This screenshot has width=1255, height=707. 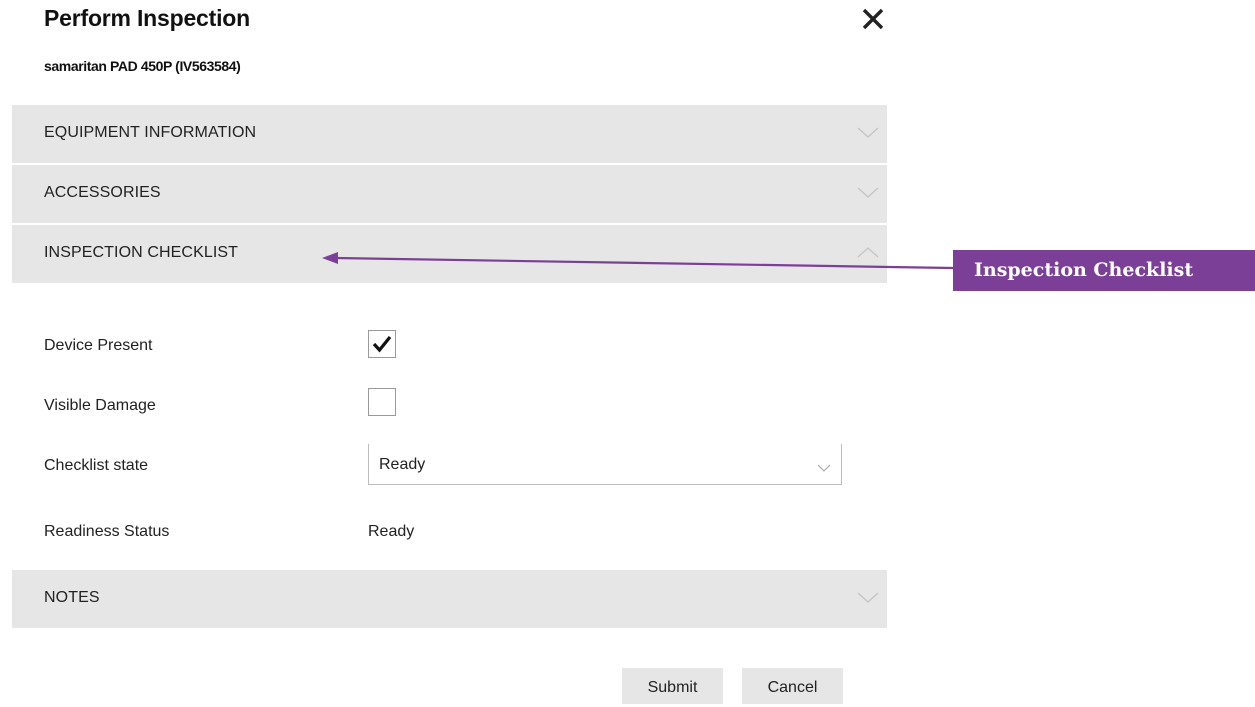 I want to click on device-subtitle: samaritan PAD 450P (IV563584), so click(x=142, y=66).